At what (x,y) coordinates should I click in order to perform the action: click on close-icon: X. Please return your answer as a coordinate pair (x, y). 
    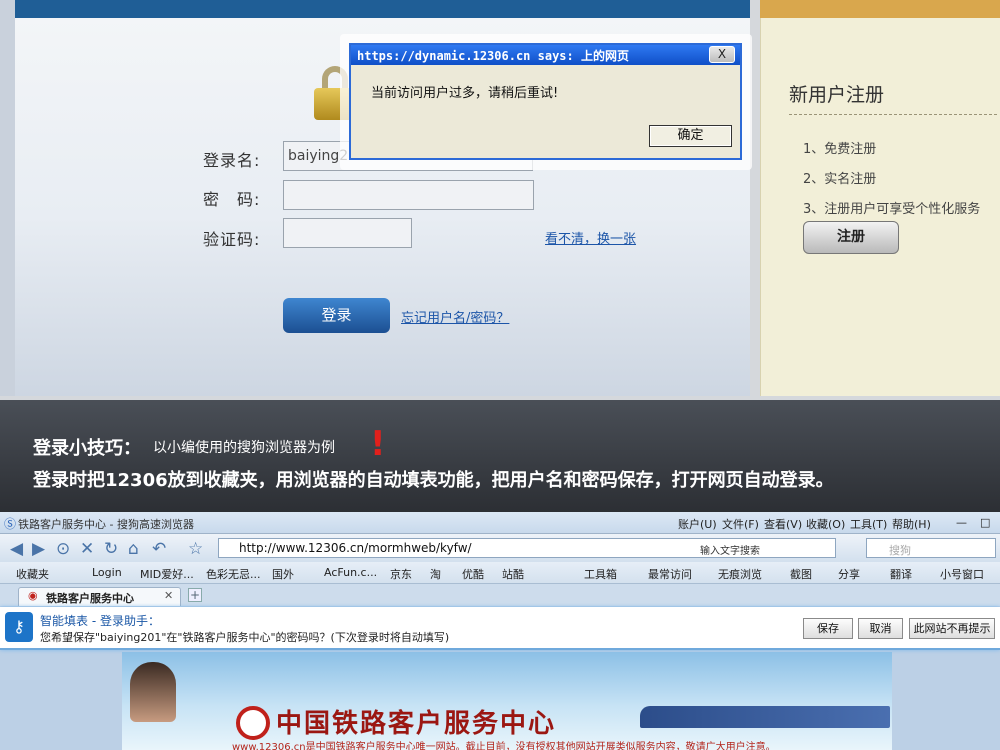
    Looking at the image, I should click on (722, 54).